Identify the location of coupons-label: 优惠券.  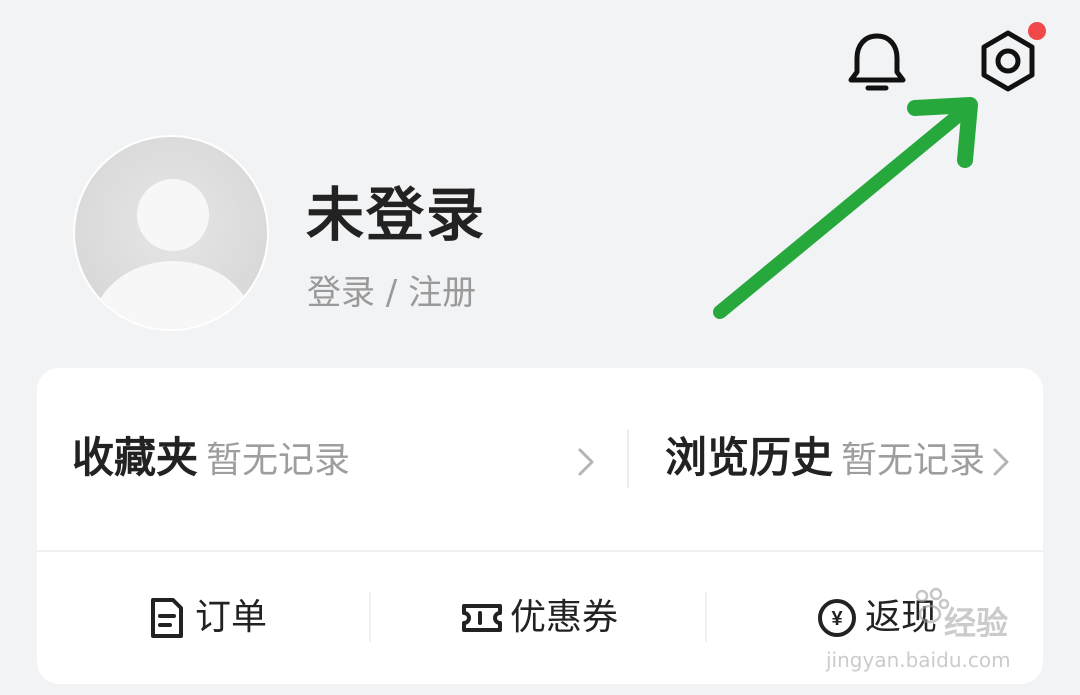
(564, 617).